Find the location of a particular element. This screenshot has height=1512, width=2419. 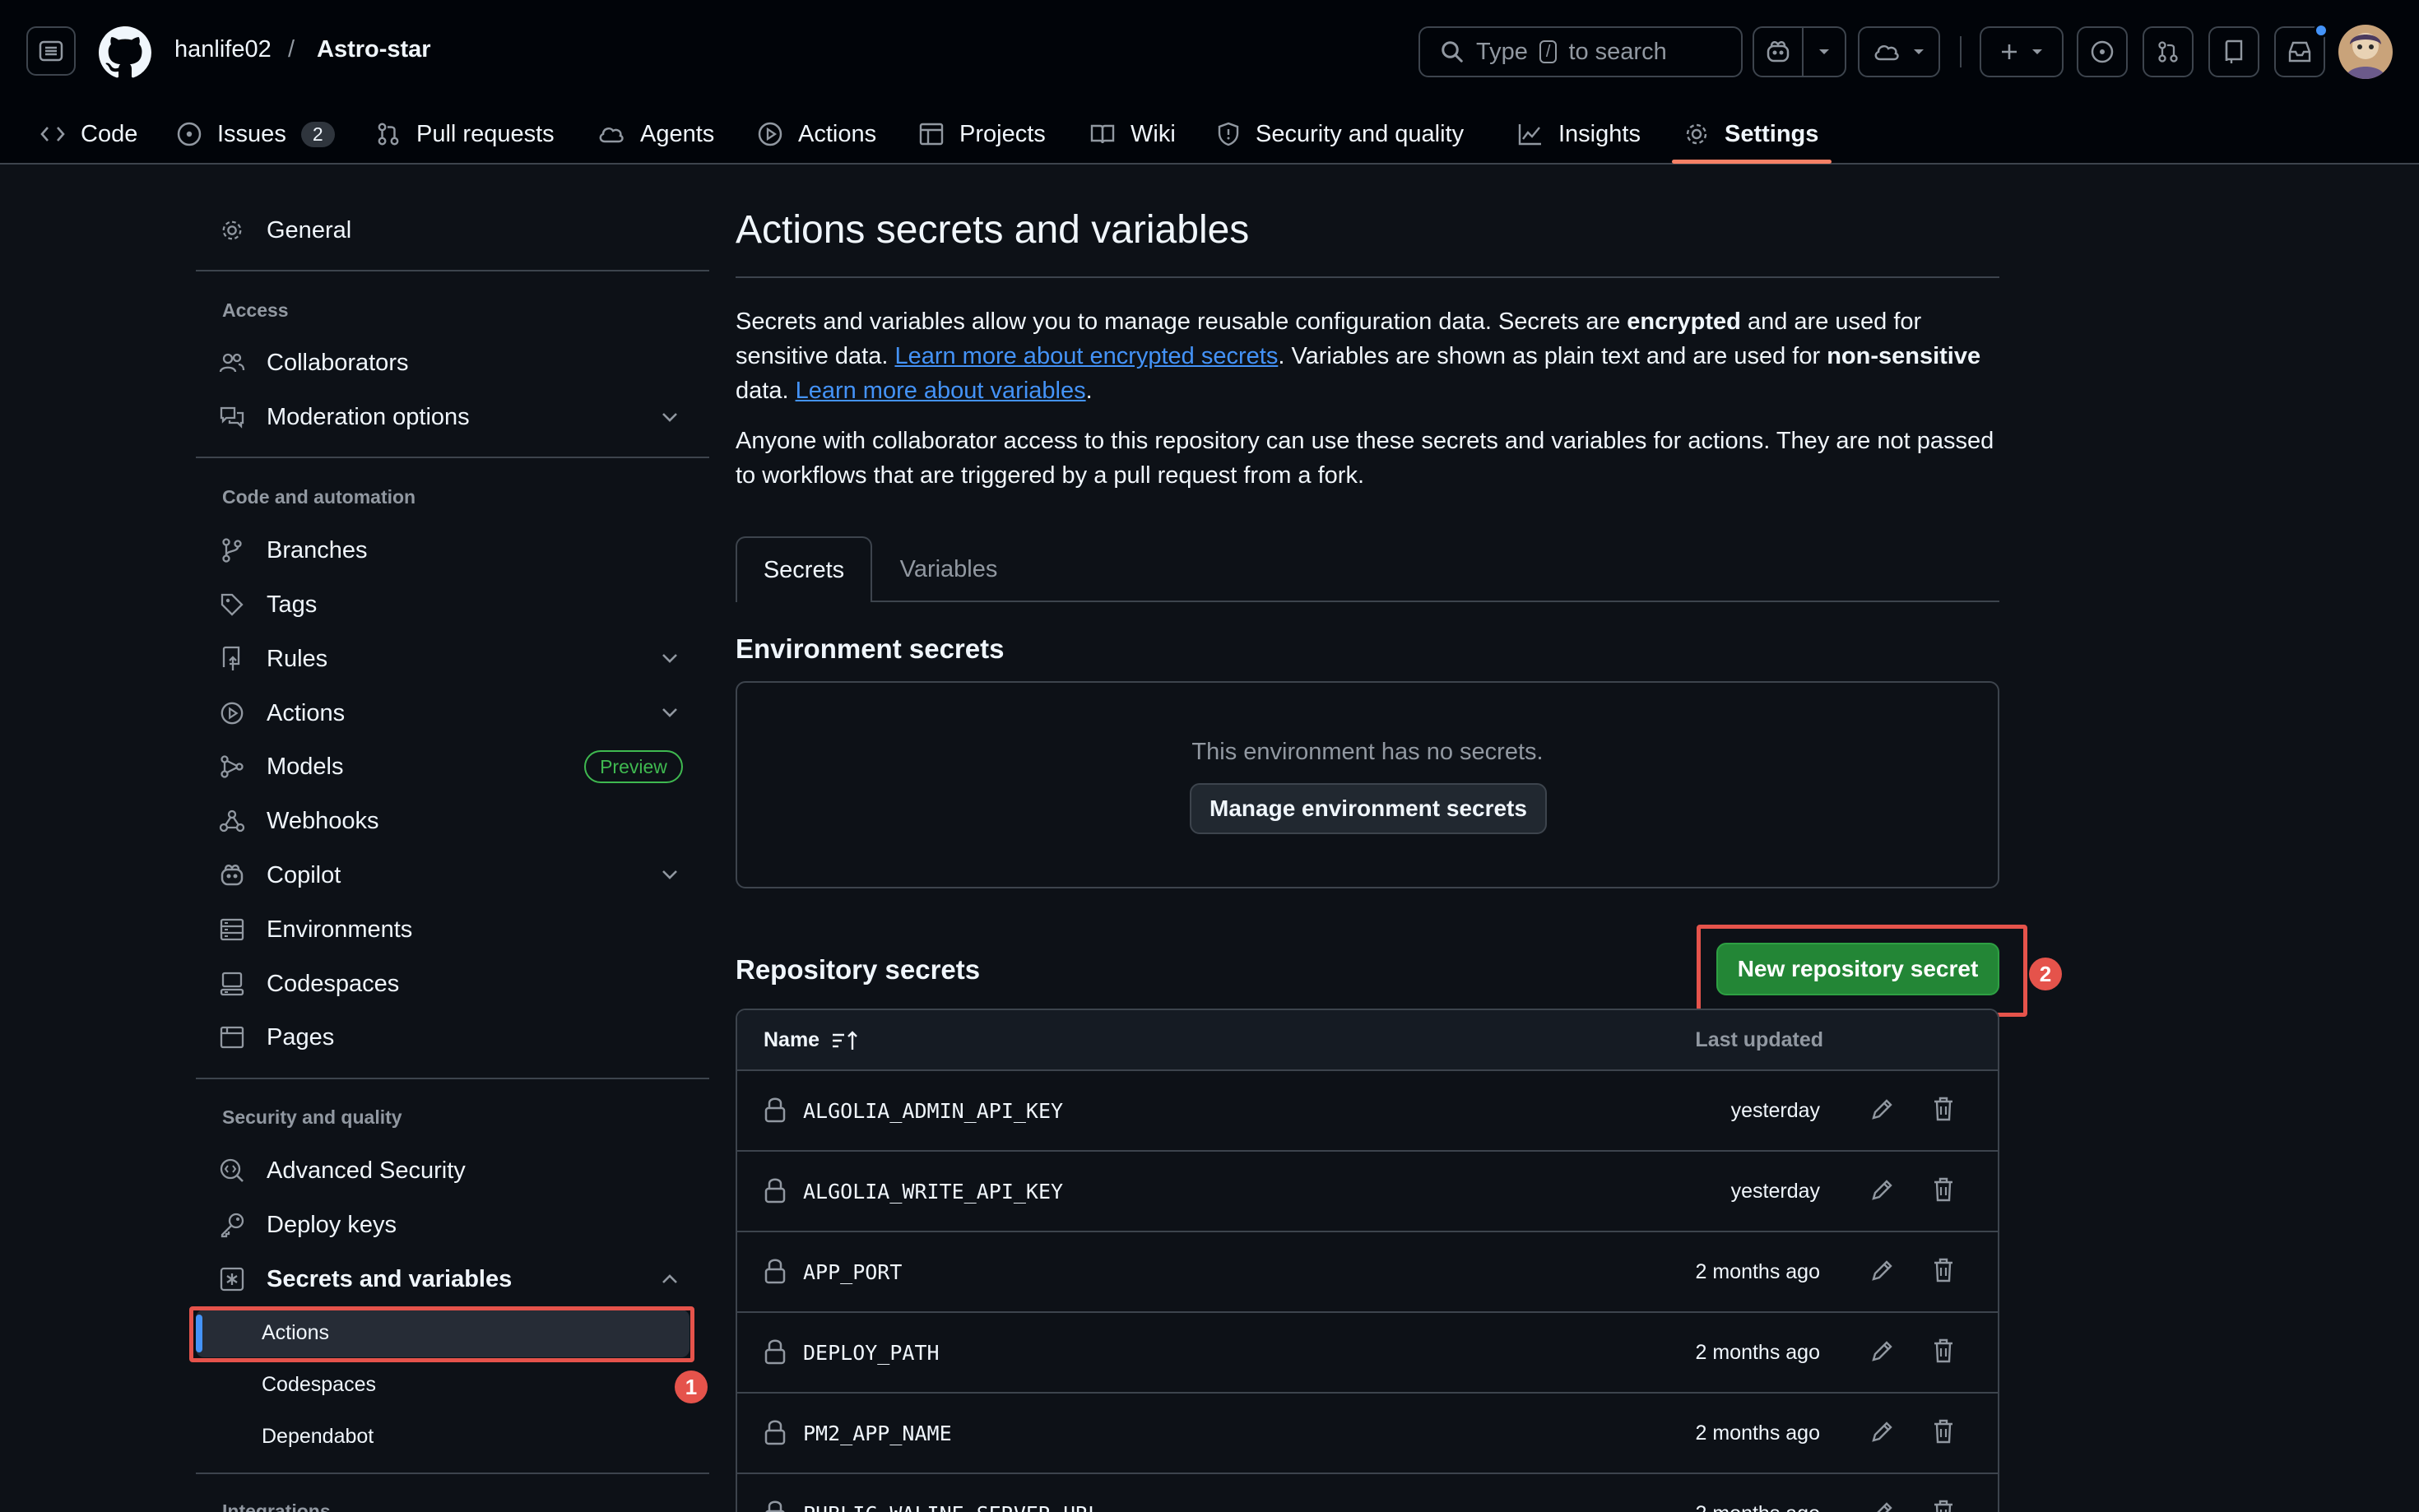

sidebar-heading-integrations: Integrations is located at coordinates (276, 1506).